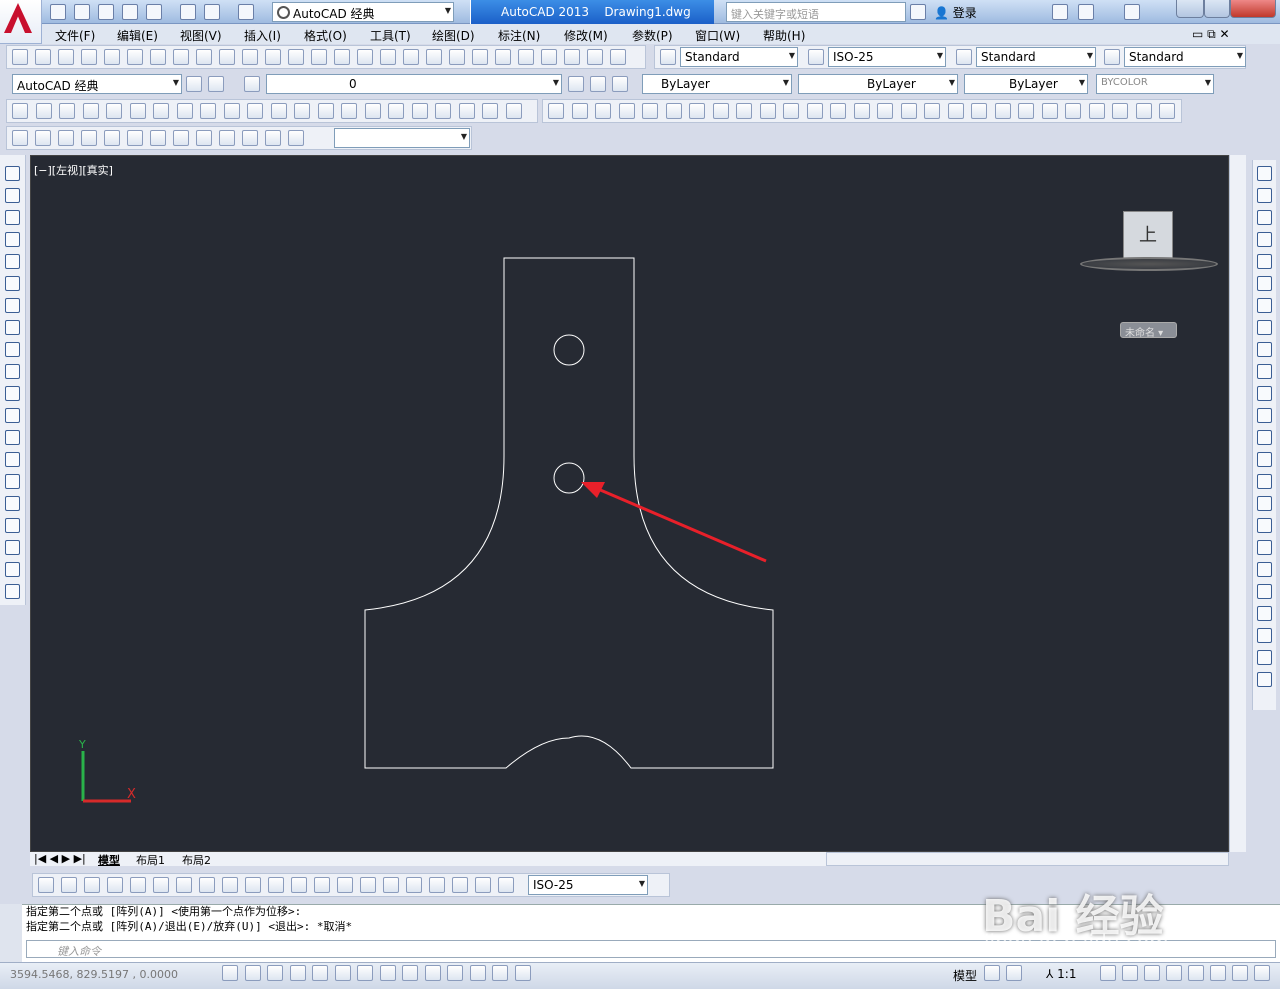 The height and width of the screenshot is (989, 1280). What do you see at coordinates (12, 503) in the screenshot?
I see `draw-tool-16-icon` at bounding box center [12, 503].